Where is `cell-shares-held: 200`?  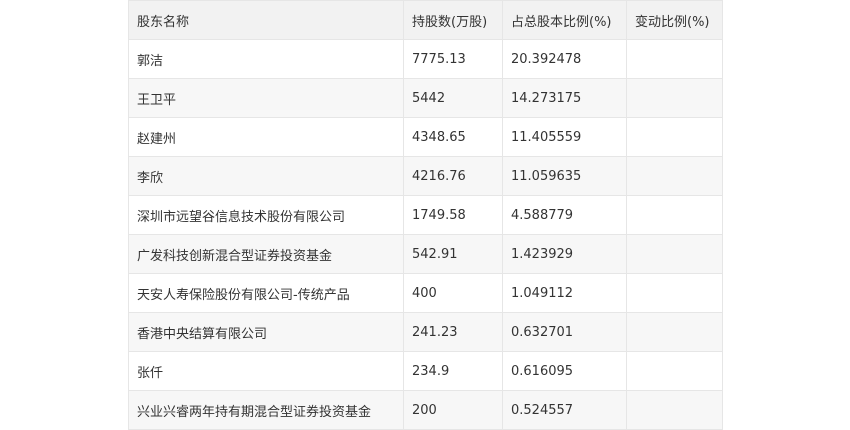
cell-shares-held: 200 is located at coordinates (453, 410).